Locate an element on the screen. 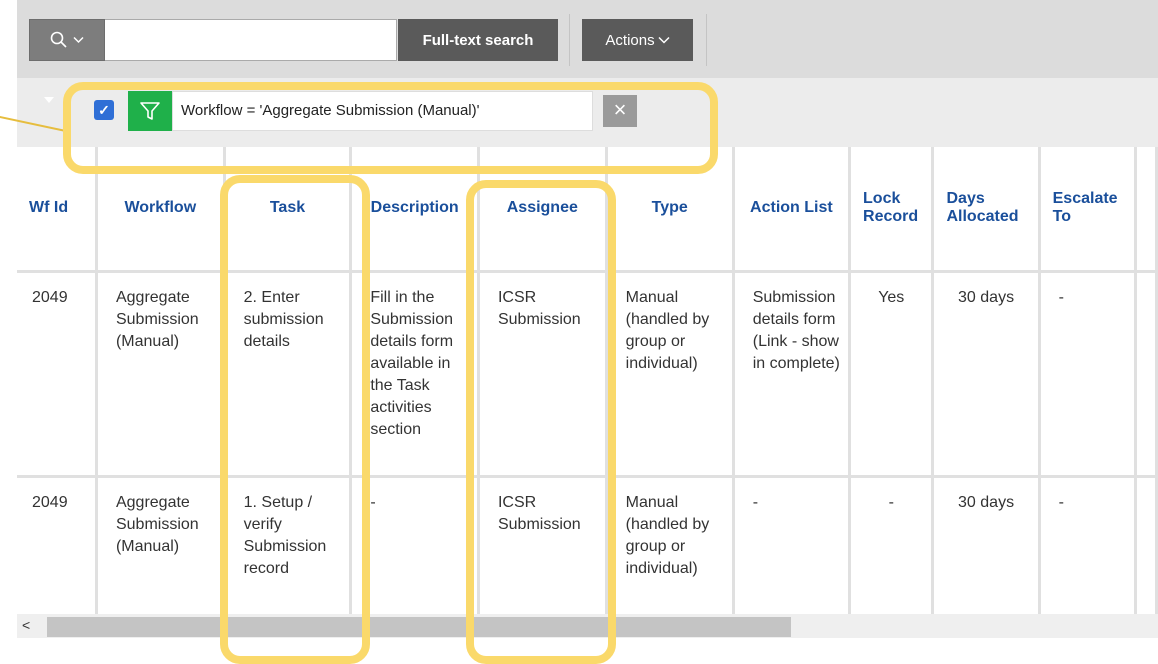 This screenshot has width=1158, height=664. search-icon is located at coordinates (58, 39).